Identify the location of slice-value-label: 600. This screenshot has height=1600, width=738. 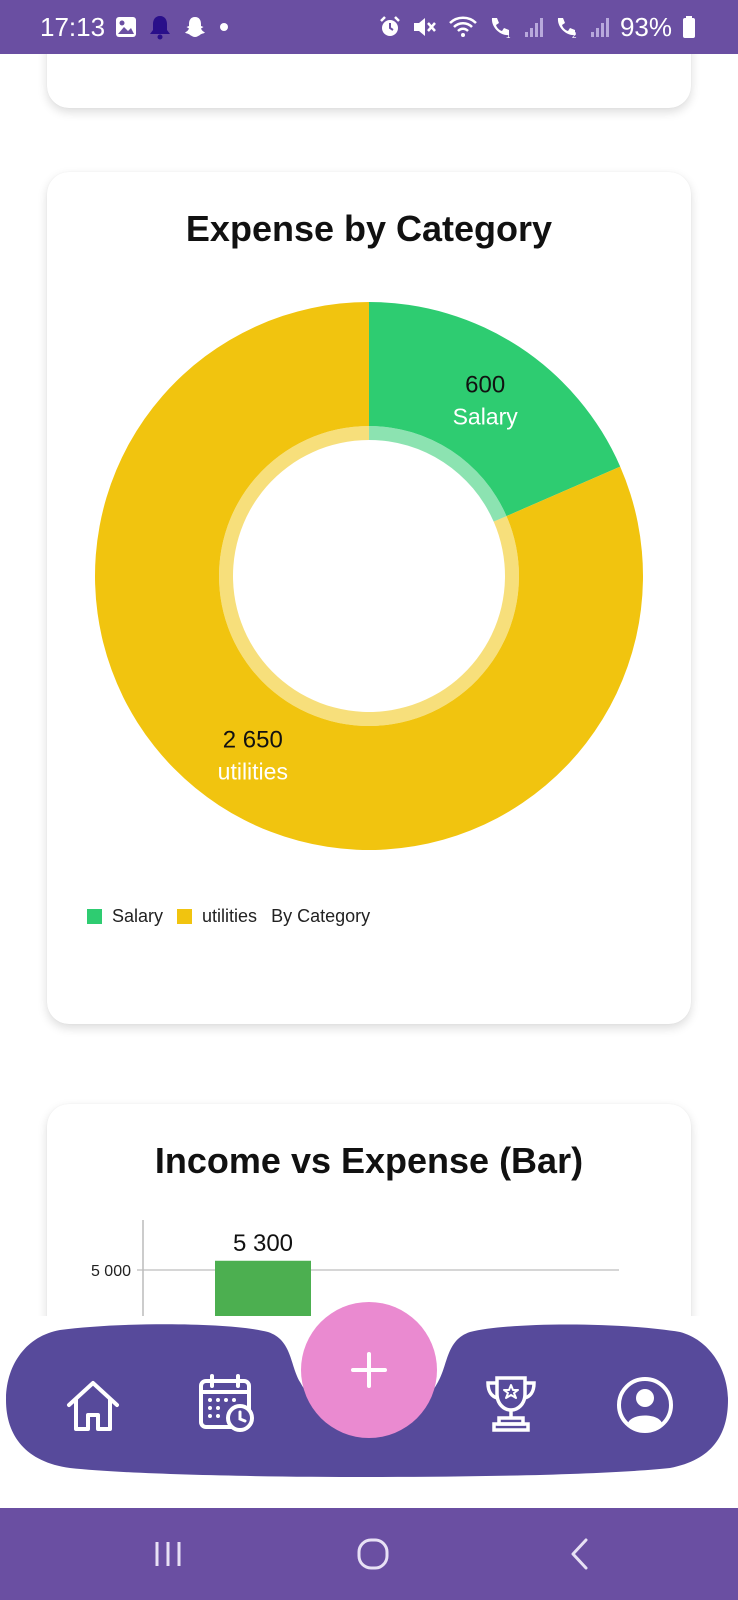
(485, 385).